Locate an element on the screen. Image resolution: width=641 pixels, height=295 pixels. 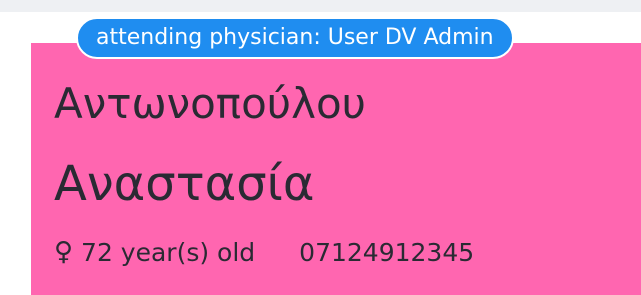
patient-details: ♀ 72 year(s) old 07124912345 is located at coordinates (264, 252).